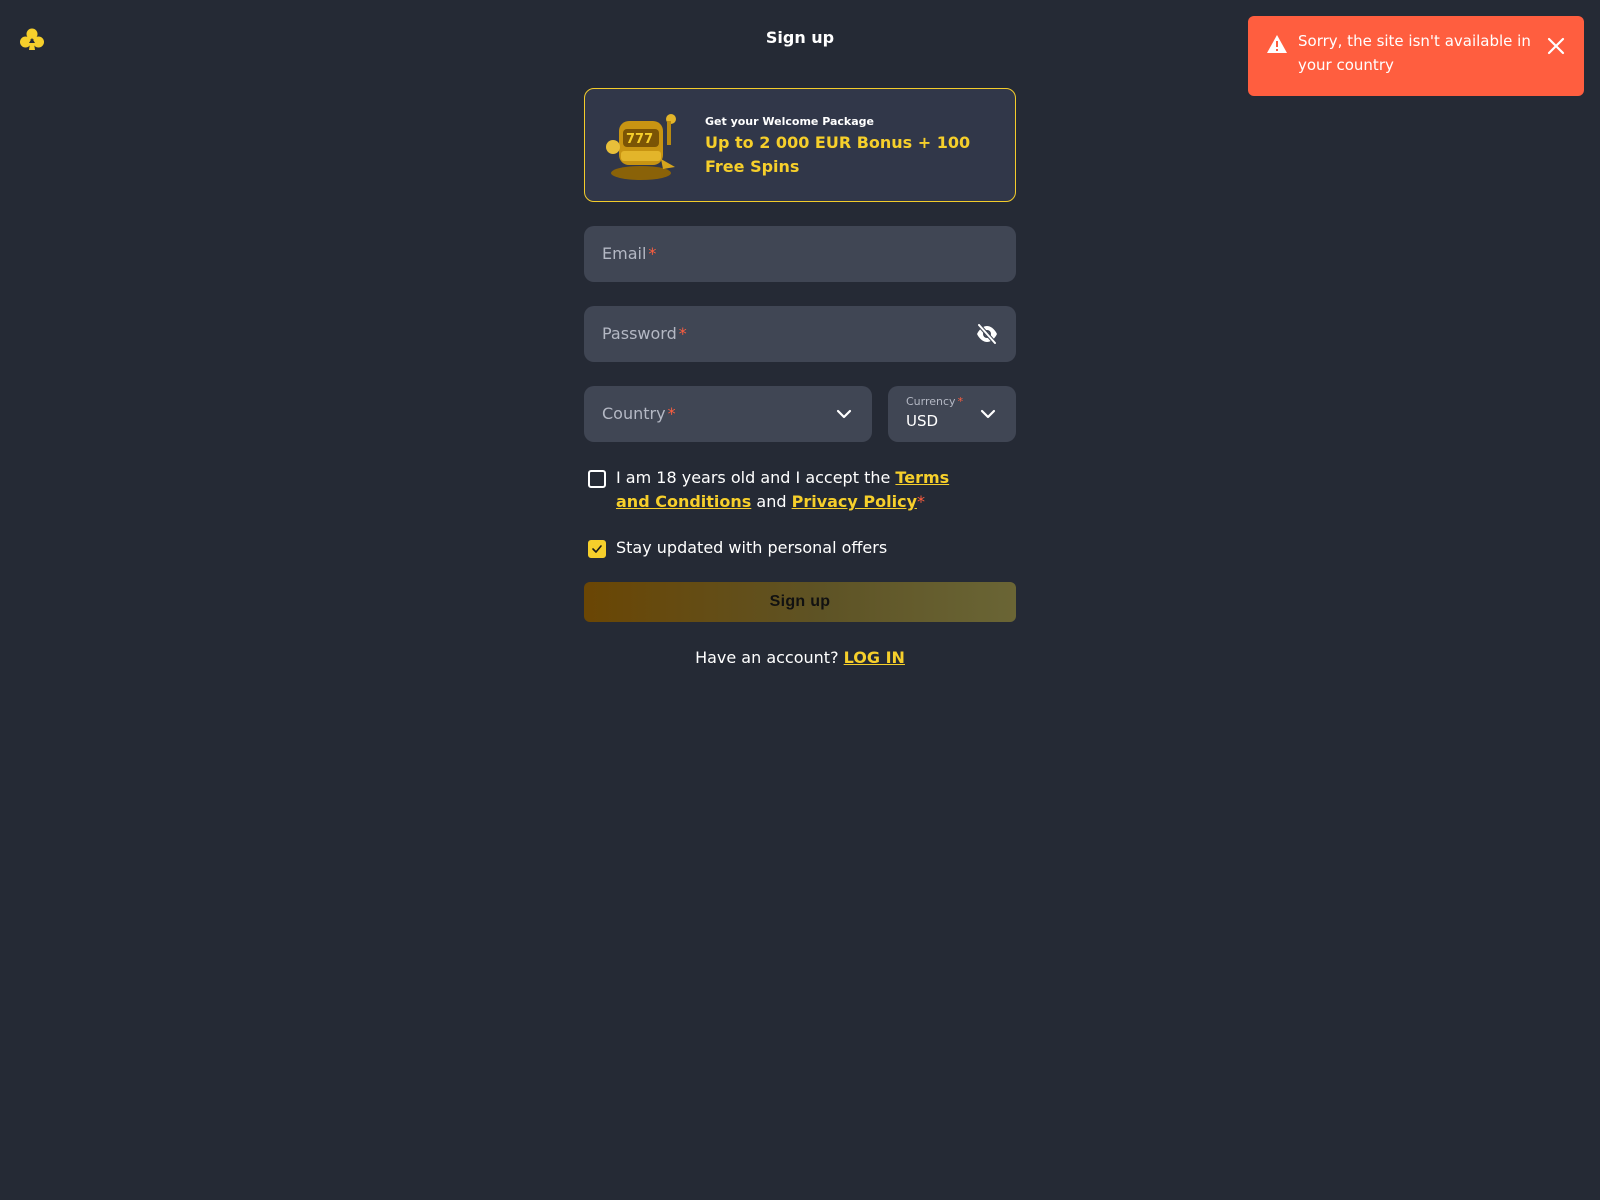 The height and width of the screenshot is (1200, 1600). I want to click on signup-button: Sign up, so click(800, 602).